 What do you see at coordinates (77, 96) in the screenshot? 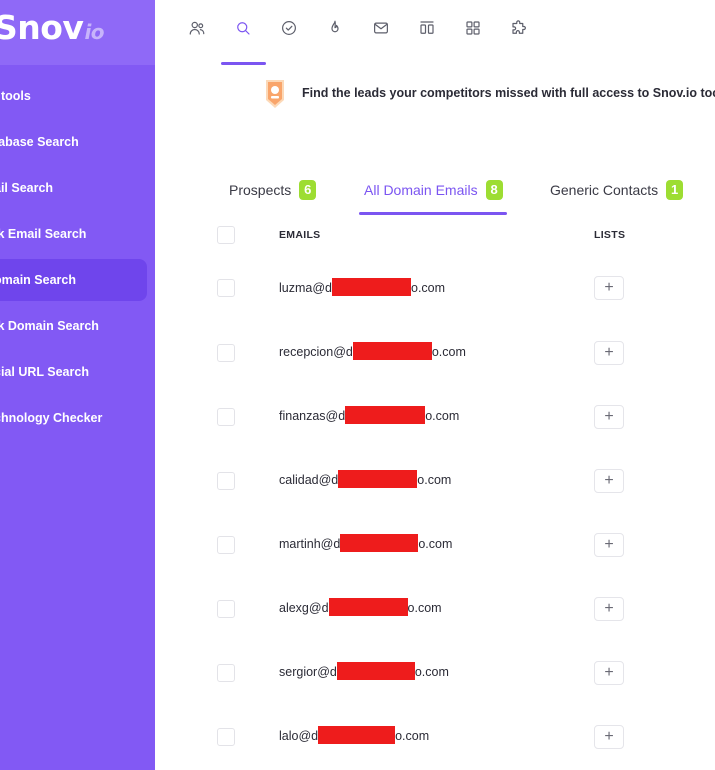
I see `sidebar-item-all-tools: l tools` at bounding box center [77, 96].